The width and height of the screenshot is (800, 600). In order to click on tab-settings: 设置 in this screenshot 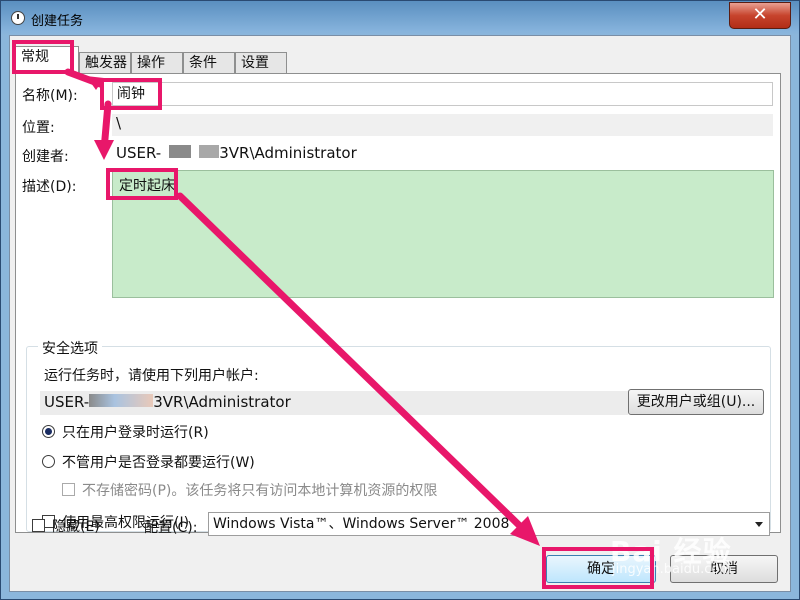, I will do `click(261, 63)`.